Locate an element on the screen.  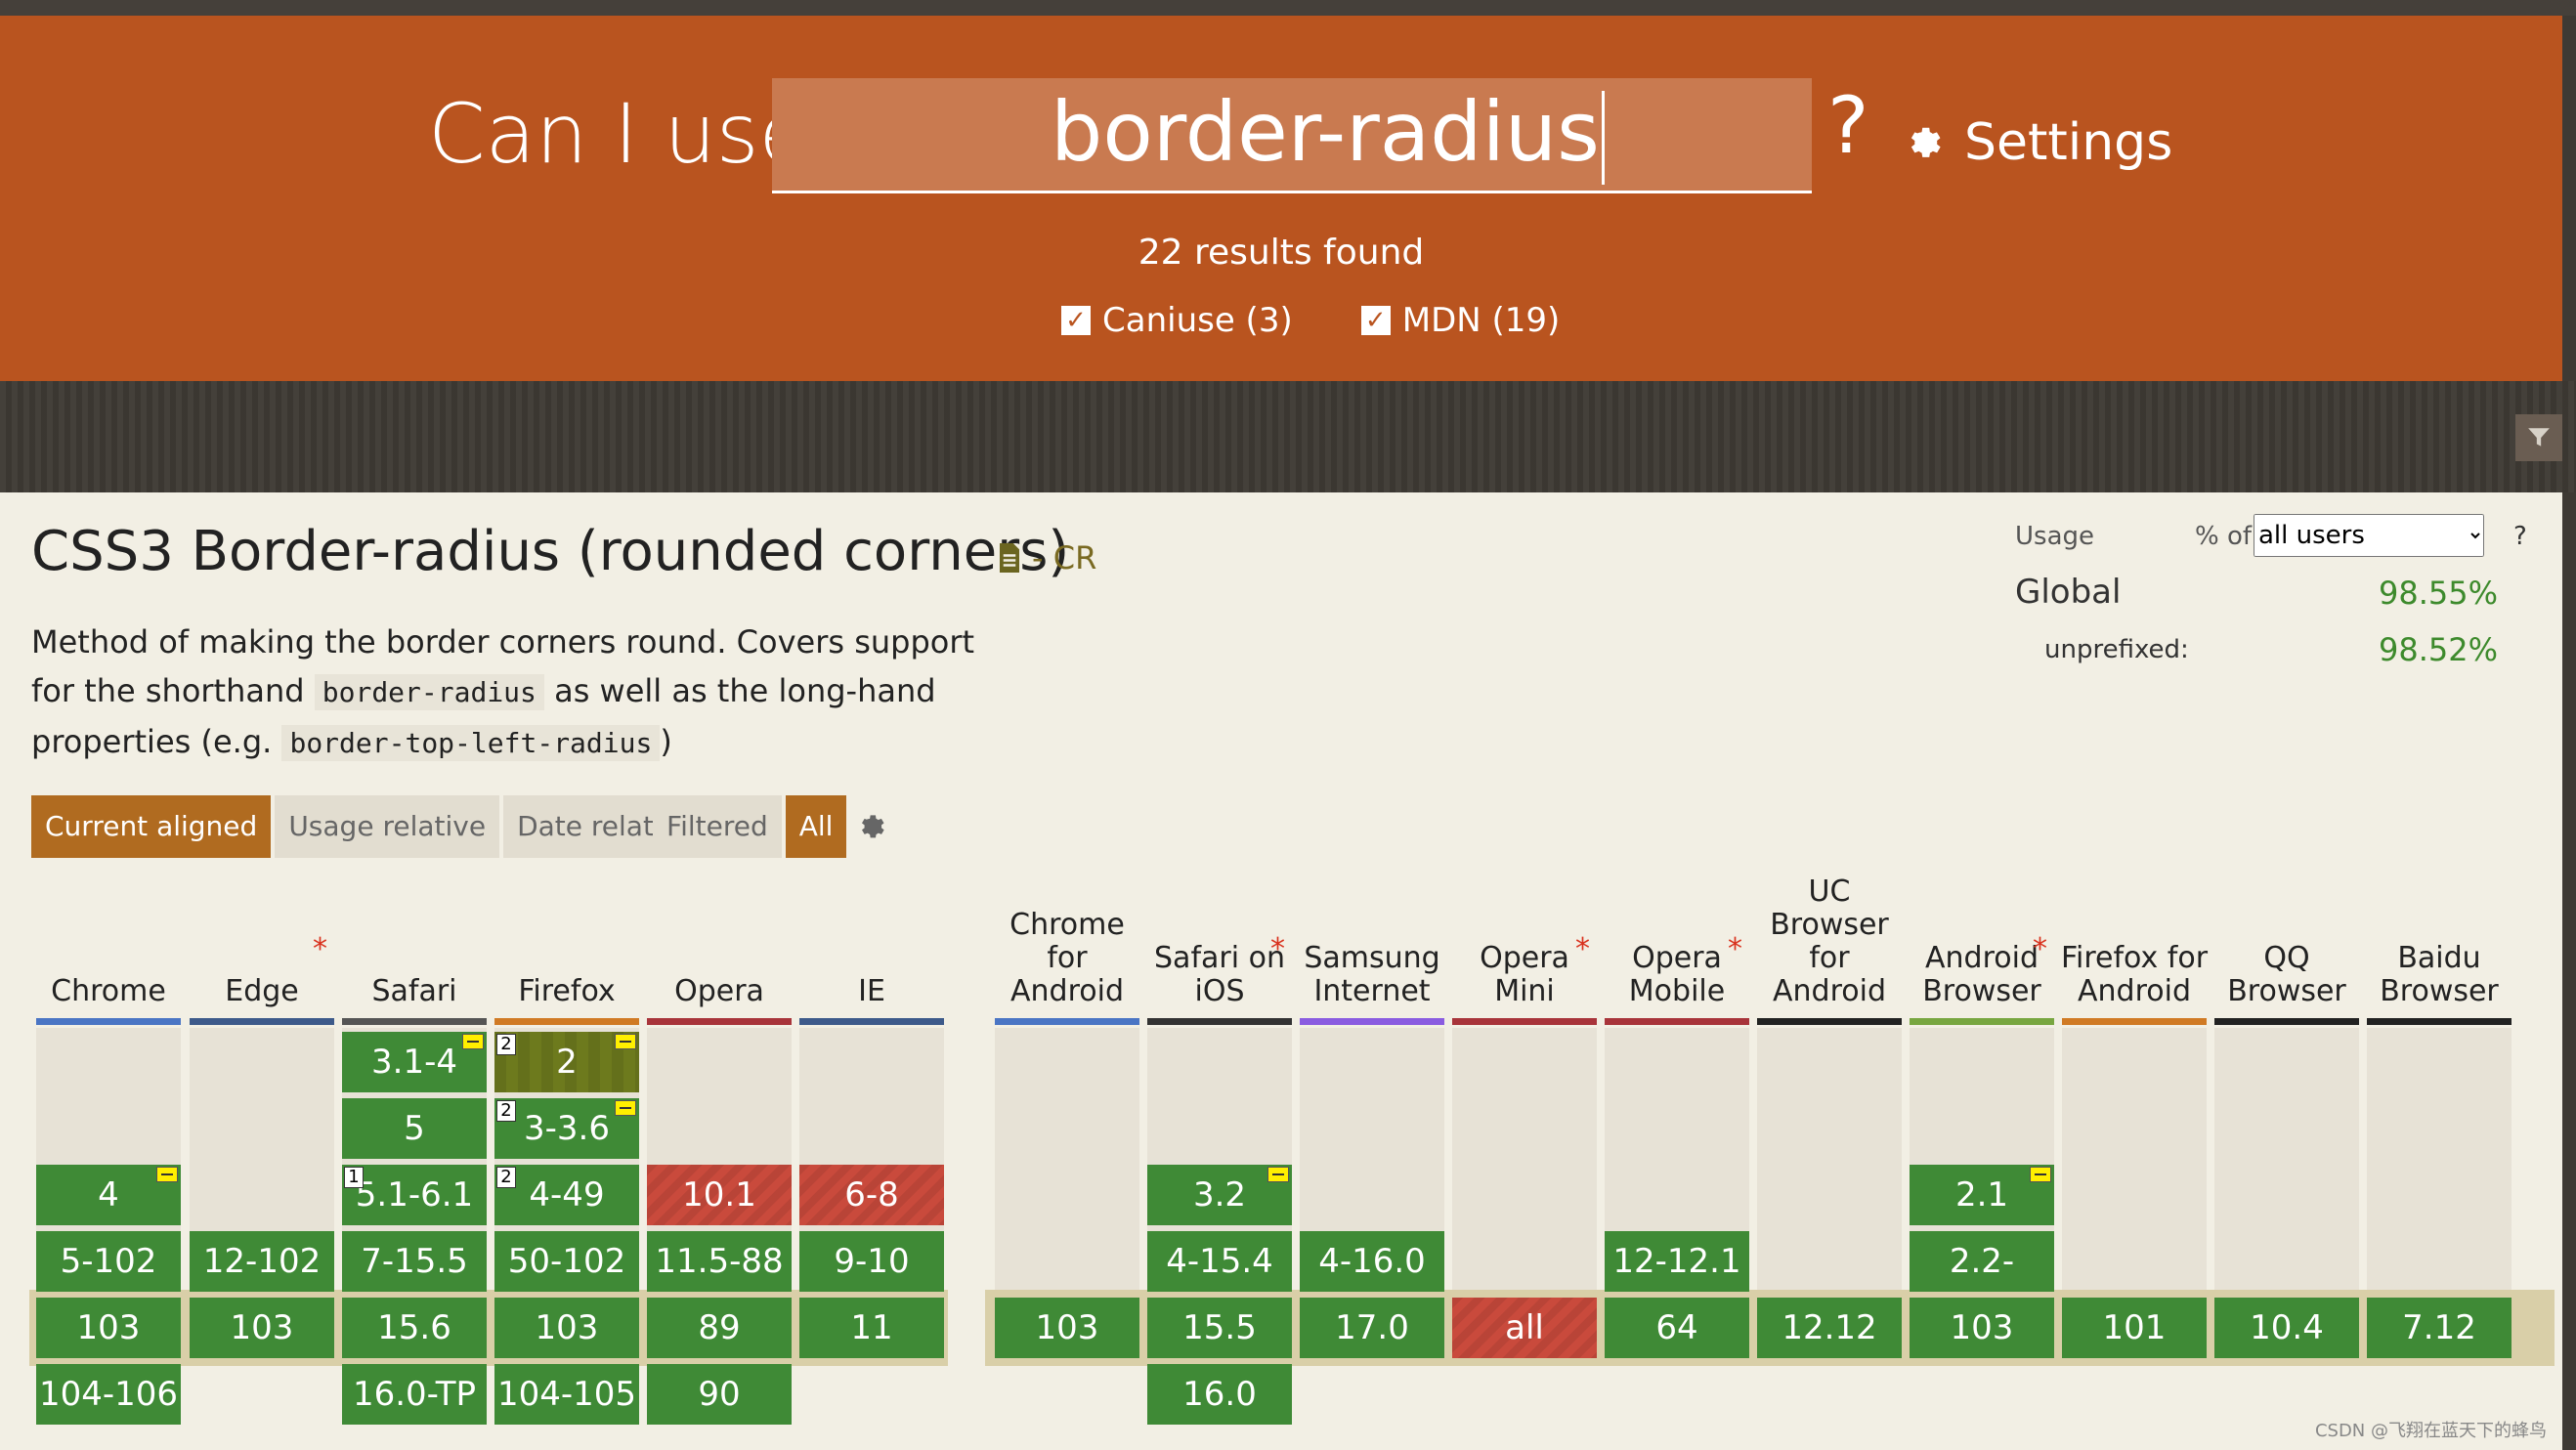
search-value: border-radius is located at coordinates (1328, 135).